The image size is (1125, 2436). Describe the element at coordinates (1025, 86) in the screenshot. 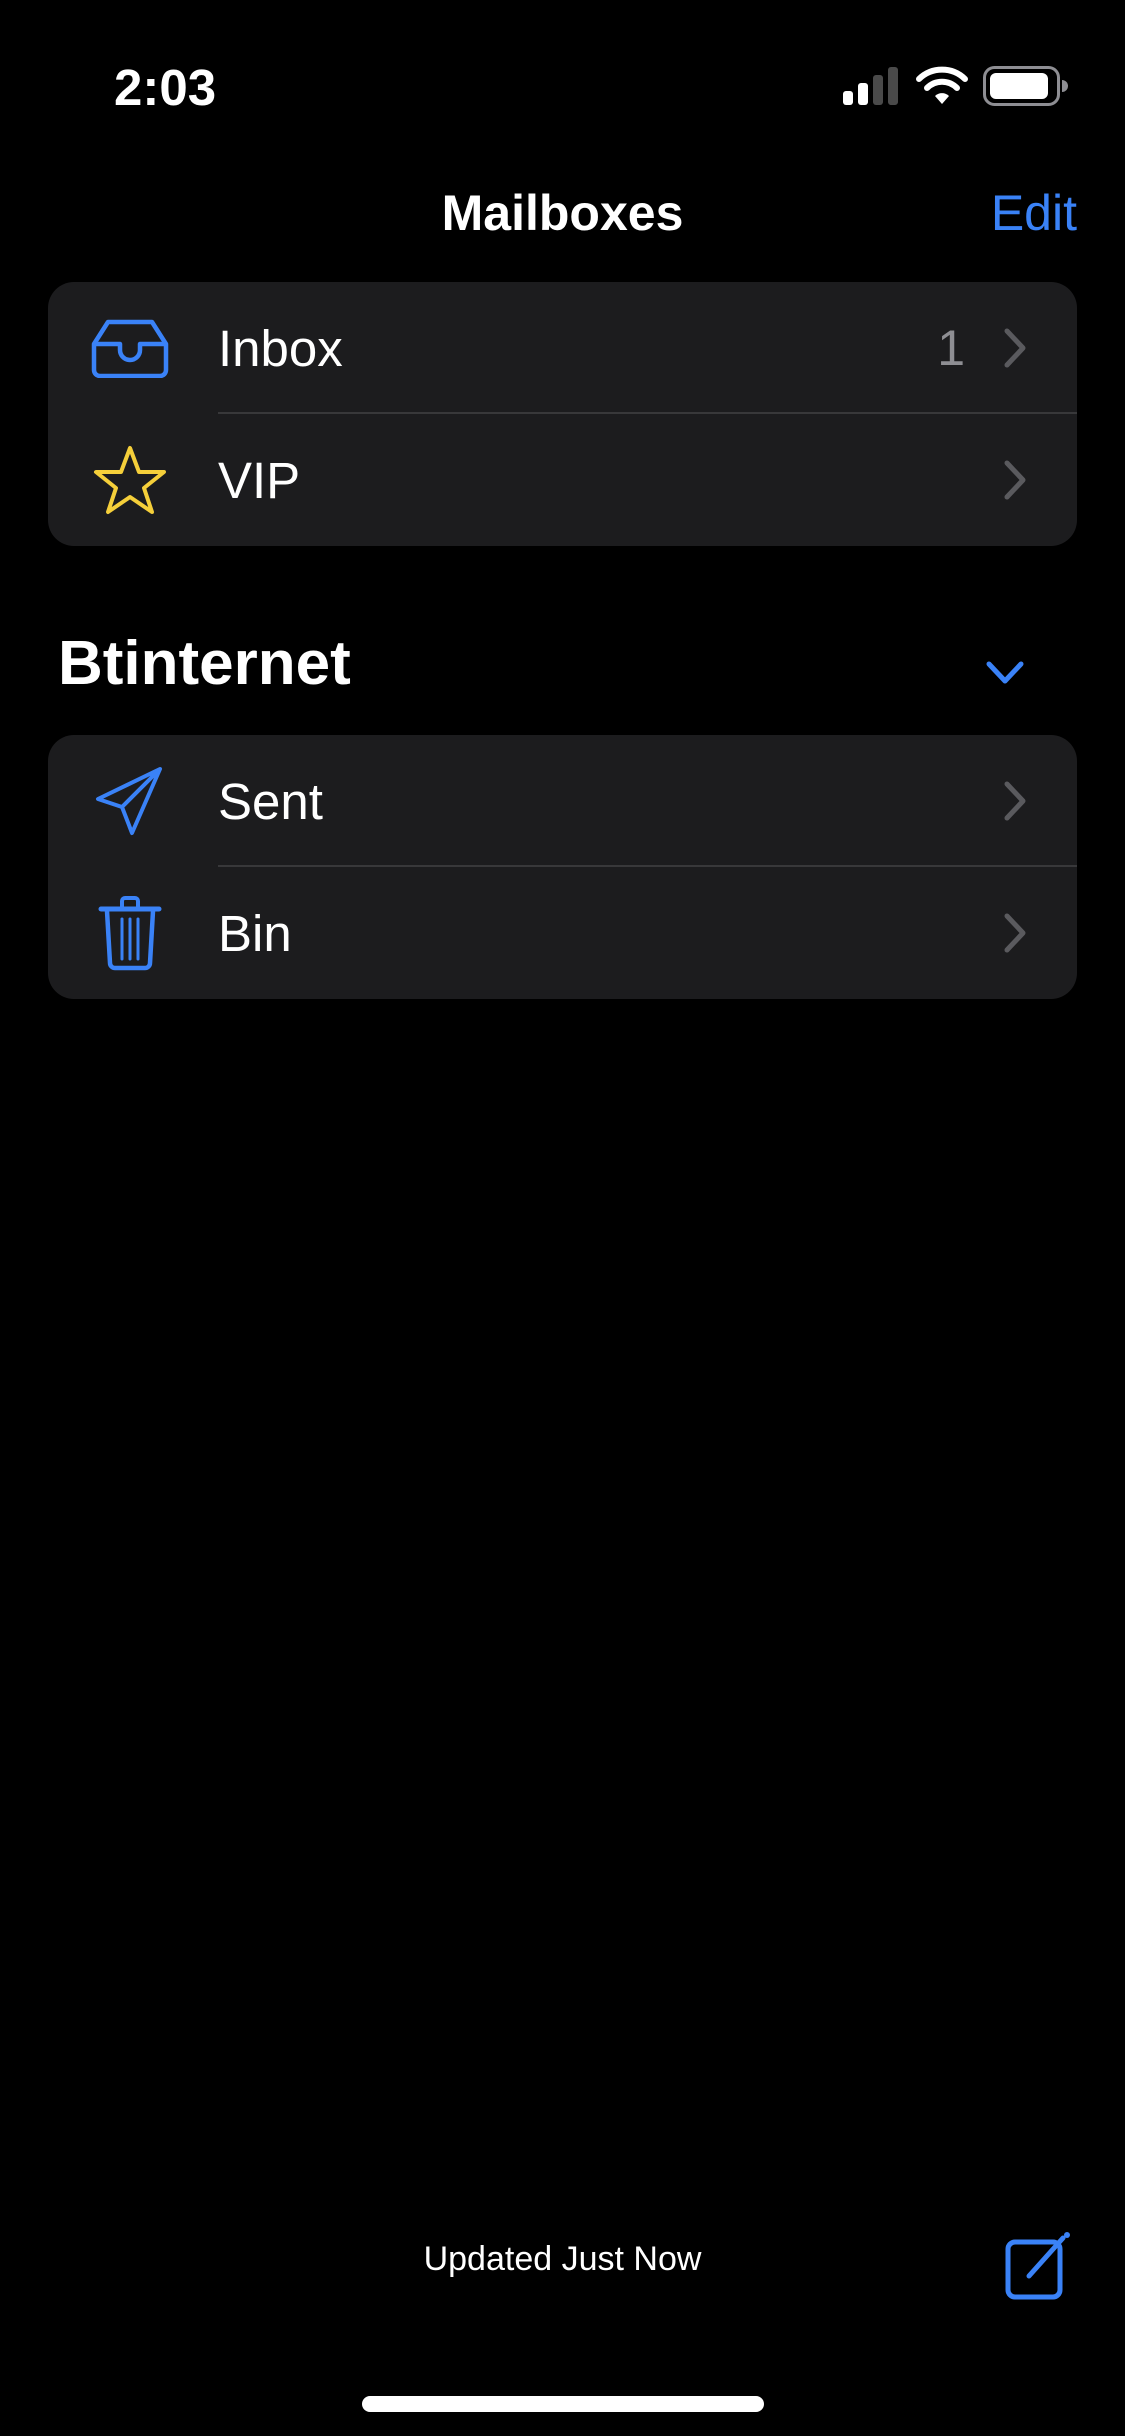

I see `battery-icon` at that location.